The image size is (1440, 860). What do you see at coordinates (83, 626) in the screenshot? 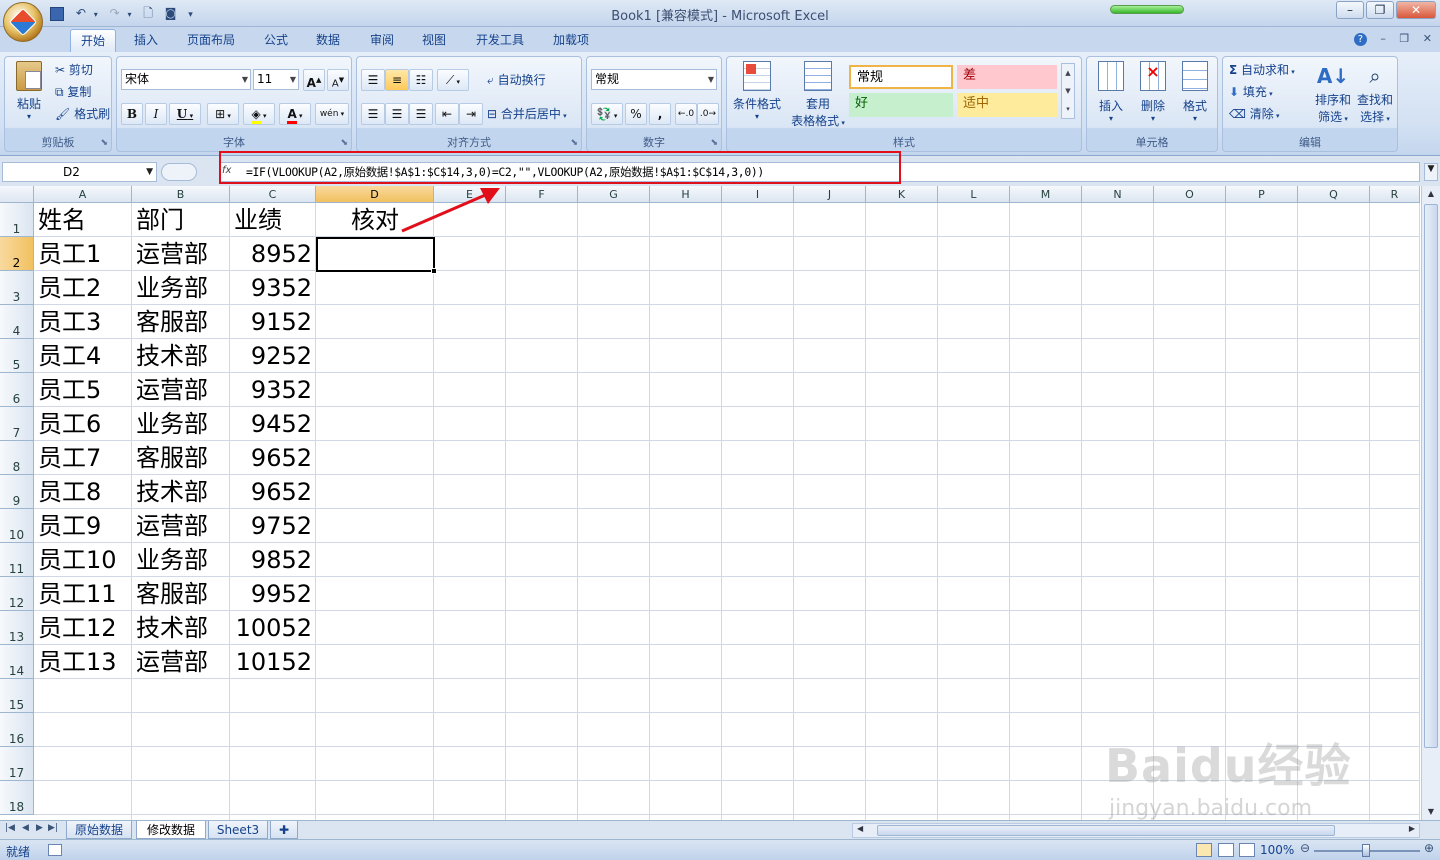
I see `cell-a13: 员工12` at bounding box center [83, 626].